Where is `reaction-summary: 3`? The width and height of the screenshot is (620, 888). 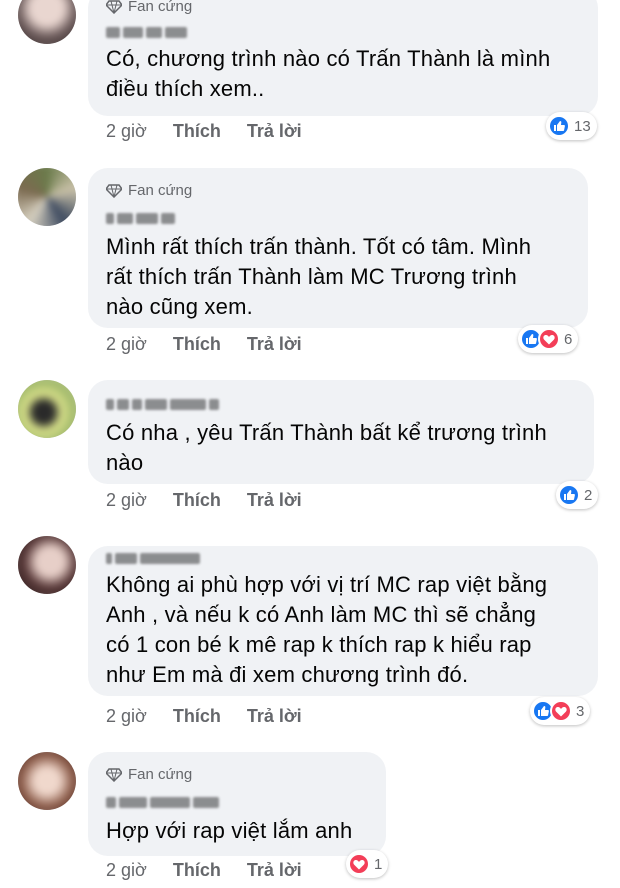 reaction-summary: 3 is located at coordinates (560, 711).